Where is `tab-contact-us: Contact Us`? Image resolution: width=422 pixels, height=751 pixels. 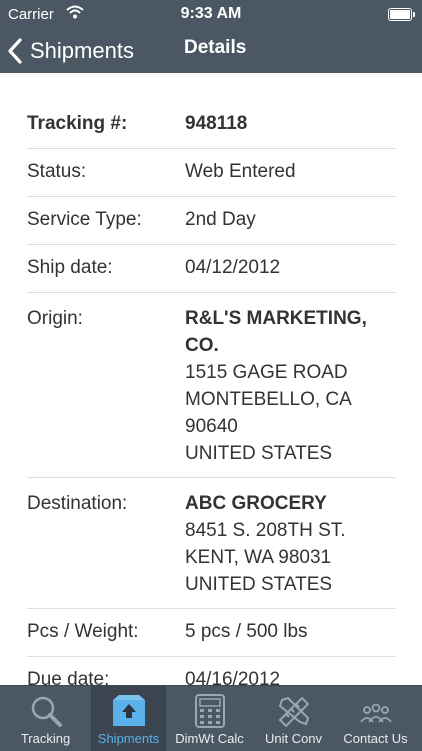
tab-contact-us: Contact Us is located at coordinates (375, 718).